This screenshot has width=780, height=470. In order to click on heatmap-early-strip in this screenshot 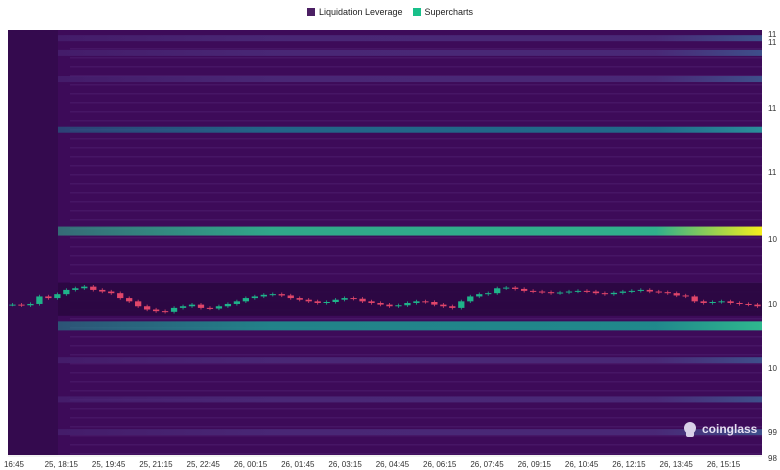, I will do `click(33, 242)`.